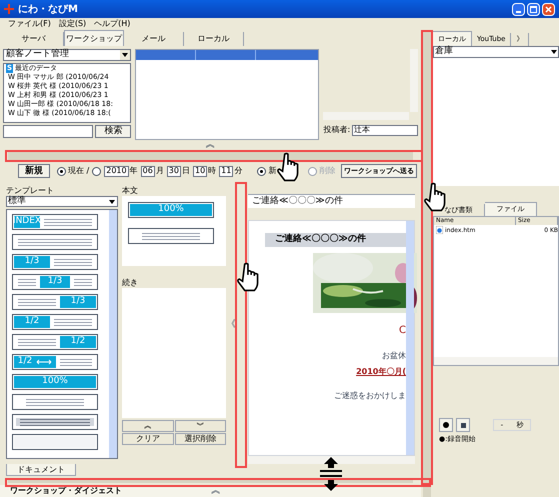 The width and height of the screenshot is (559, 497). Describe the element at coordinates (211, 145) in the screenshot. I see `collapse-button: ︽` at that location.